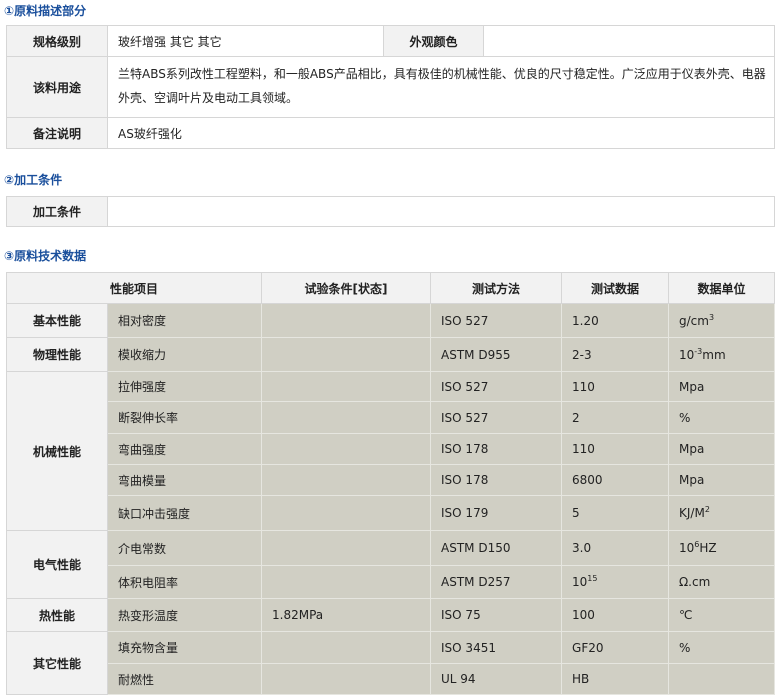  Describe the element at coordinates (722, 615) in the screenshot. I see `unit-cell: ℃` at that location.